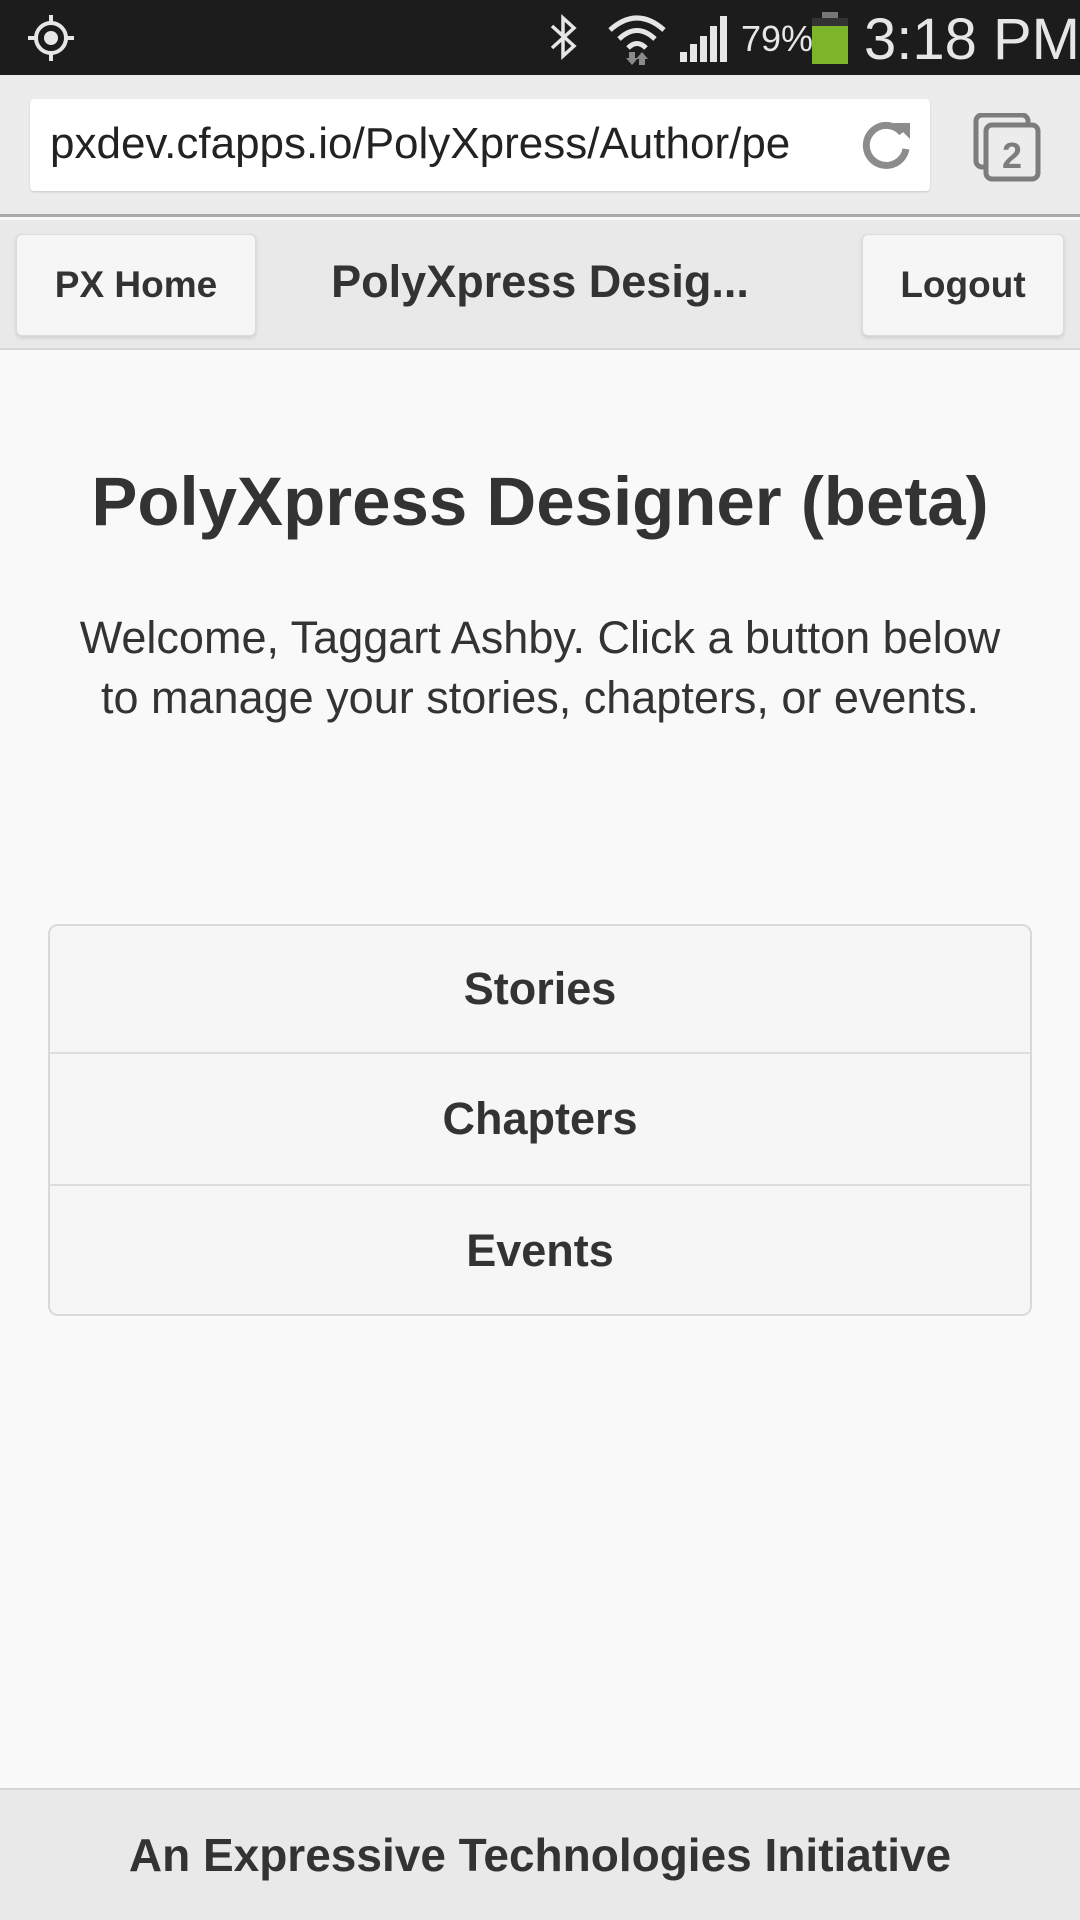 The height and width of the screenshot is (1920, 1080). What do you see at coordinates (830, 38) in the screenshot?
I see `battery-icon` at bounding box center [830, 38].